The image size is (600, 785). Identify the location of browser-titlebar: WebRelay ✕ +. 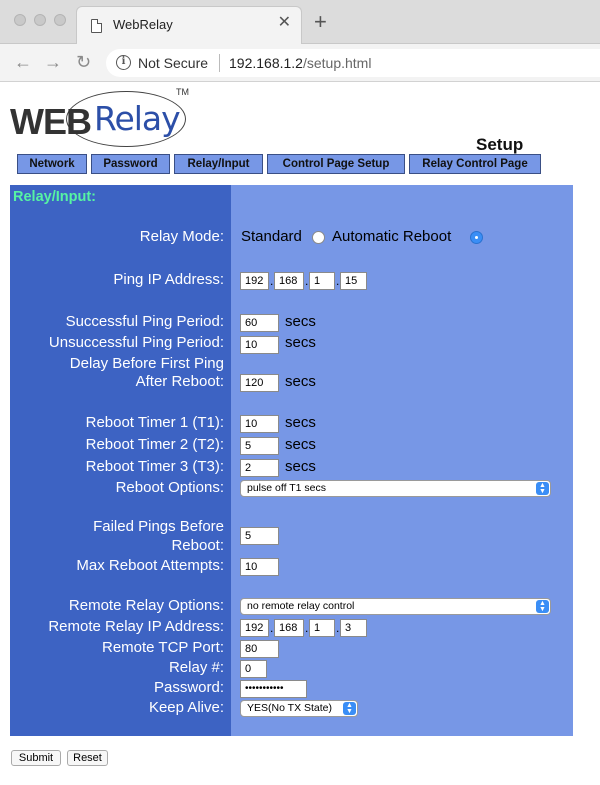
(300, 22).